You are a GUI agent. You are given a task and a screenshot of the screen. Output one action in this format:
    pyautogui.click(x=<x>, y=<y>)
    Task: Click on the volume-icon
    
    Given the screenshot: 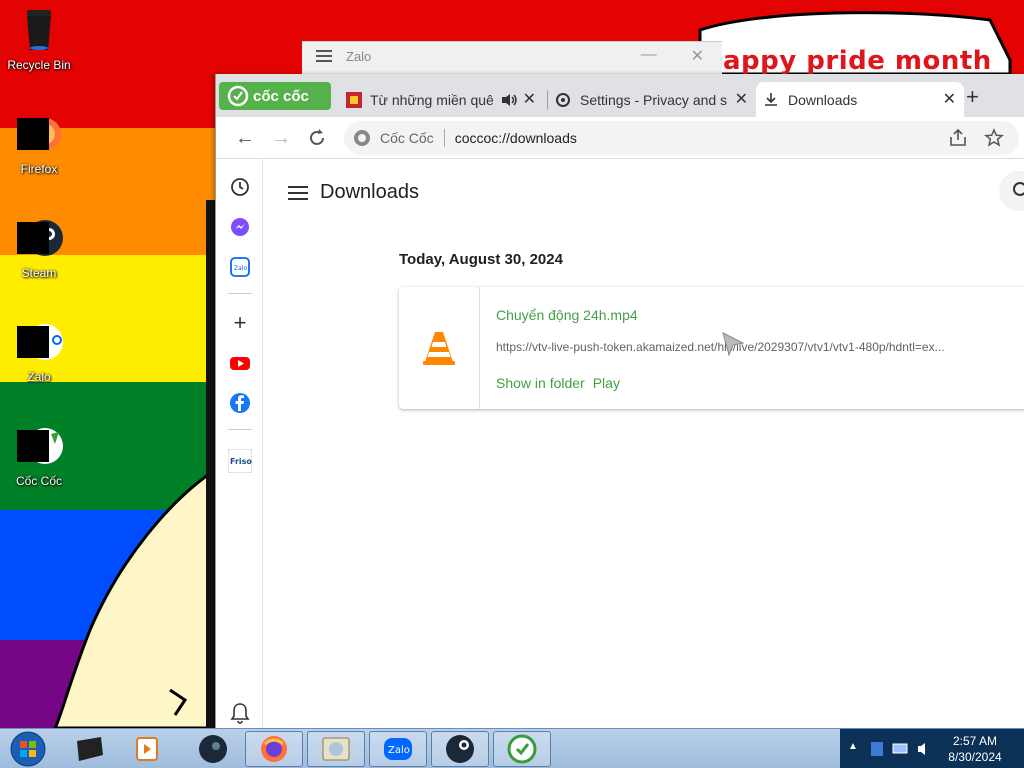 What is the action you would take?
    pyautogui.click(x=924, y=749)
    